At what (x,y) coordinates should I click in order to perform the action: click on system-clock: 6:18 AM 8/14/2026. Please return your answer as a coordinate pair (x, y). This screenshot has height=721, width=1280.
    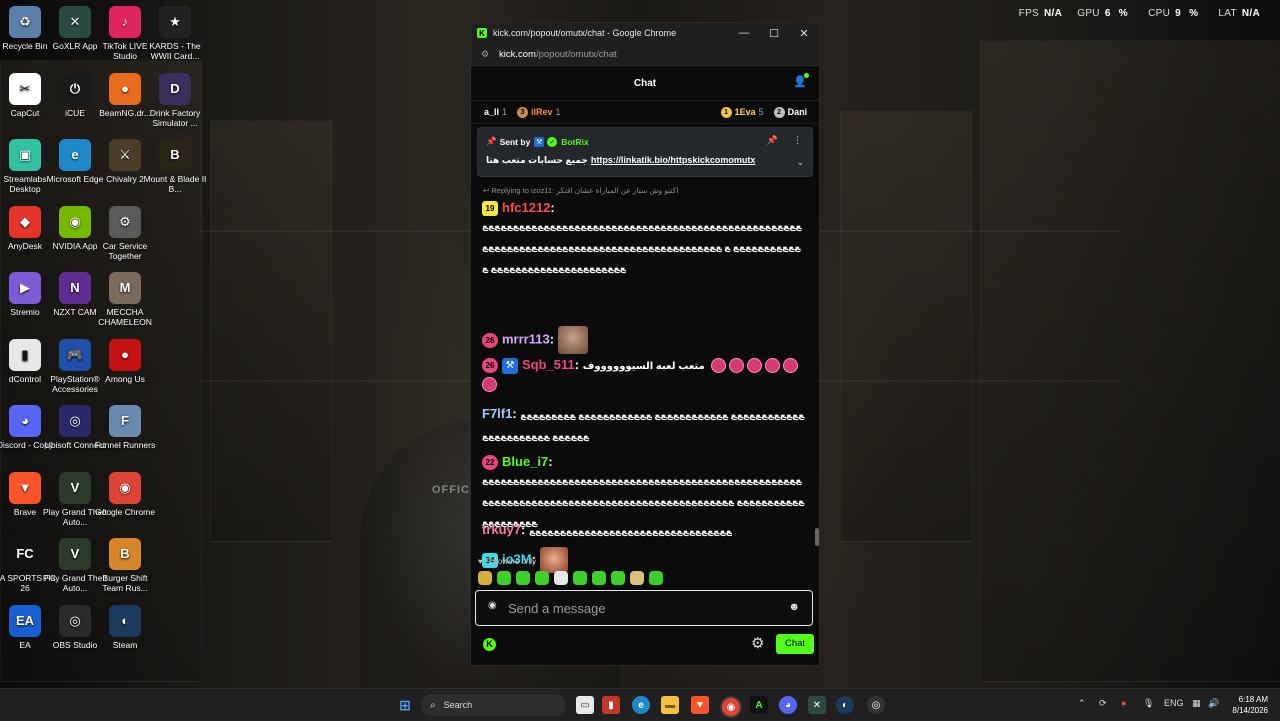
    Looking at the image, I should click on (1247, 705).